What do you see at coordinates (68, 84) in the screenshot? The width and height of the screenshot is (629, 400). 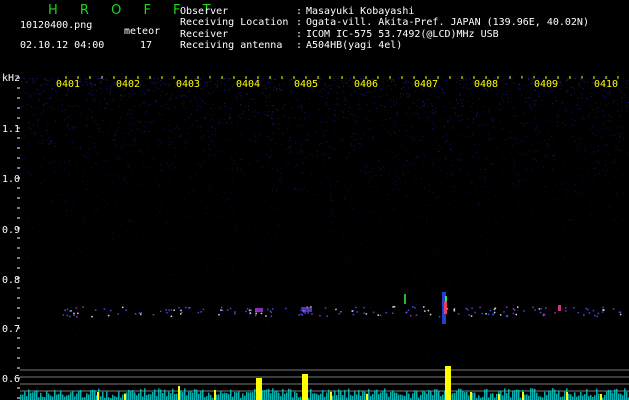 I see `x-tick-0401: 0401` at bounding box center [68, 84].